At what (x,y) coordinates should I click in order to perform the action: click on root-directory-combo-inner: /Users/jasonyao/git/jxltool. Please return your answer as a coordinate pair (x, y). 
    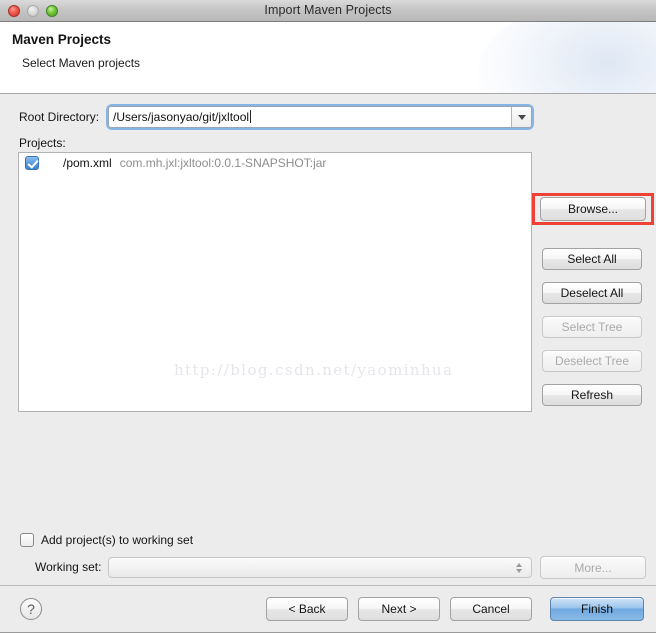
    Looking at the image, I should click on (320, 117).